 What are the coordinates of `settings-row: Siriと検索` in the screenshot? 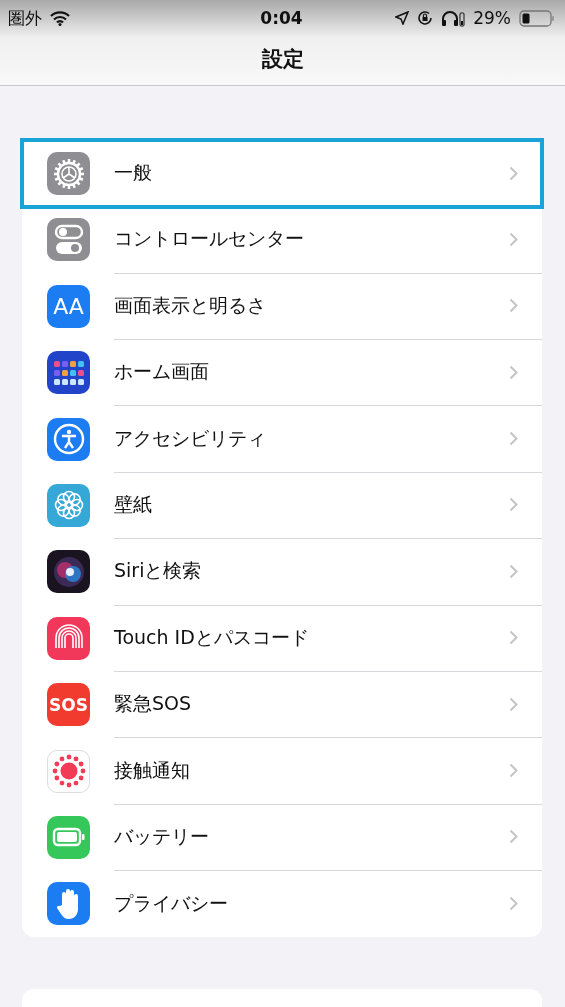 It's located at (282, 572).